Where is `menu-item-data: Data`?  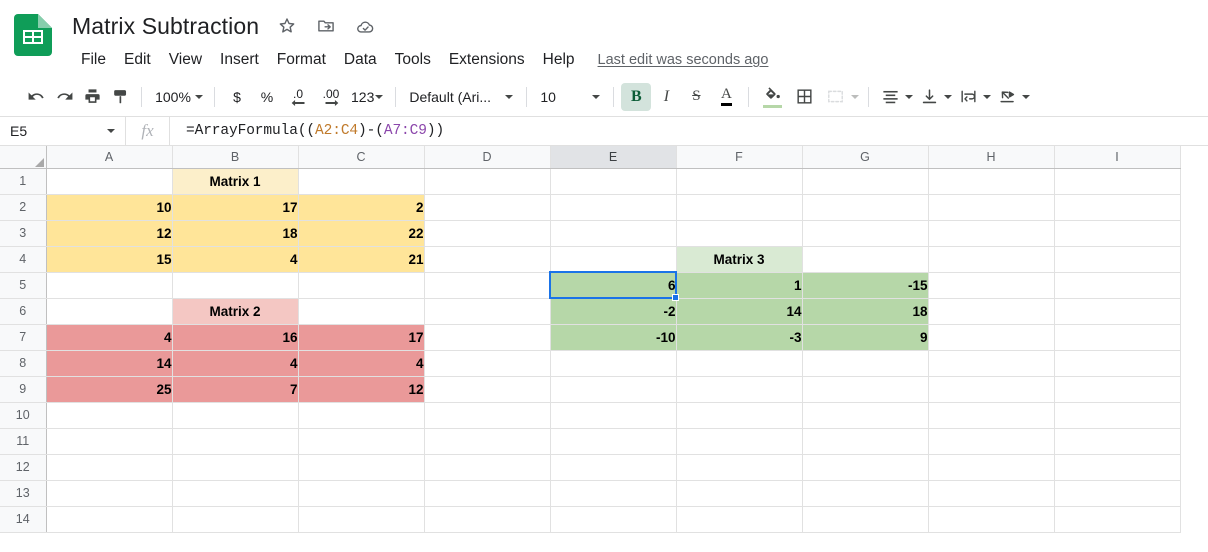
menu-item-data: Data is located at coordinates (360, 60).